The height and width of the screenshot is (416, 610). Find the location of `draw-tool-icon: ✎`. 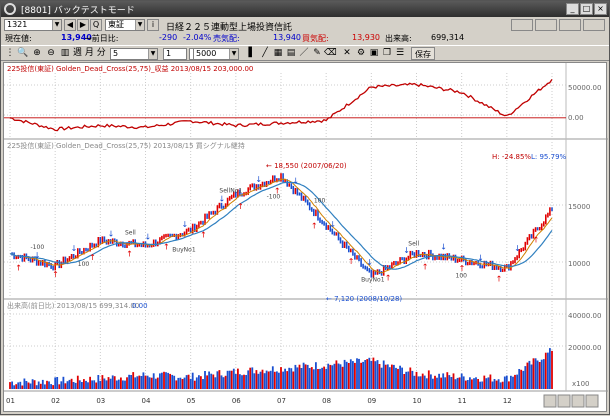

draw-tool-icon: ✎ is located at coordinates (317, 53).